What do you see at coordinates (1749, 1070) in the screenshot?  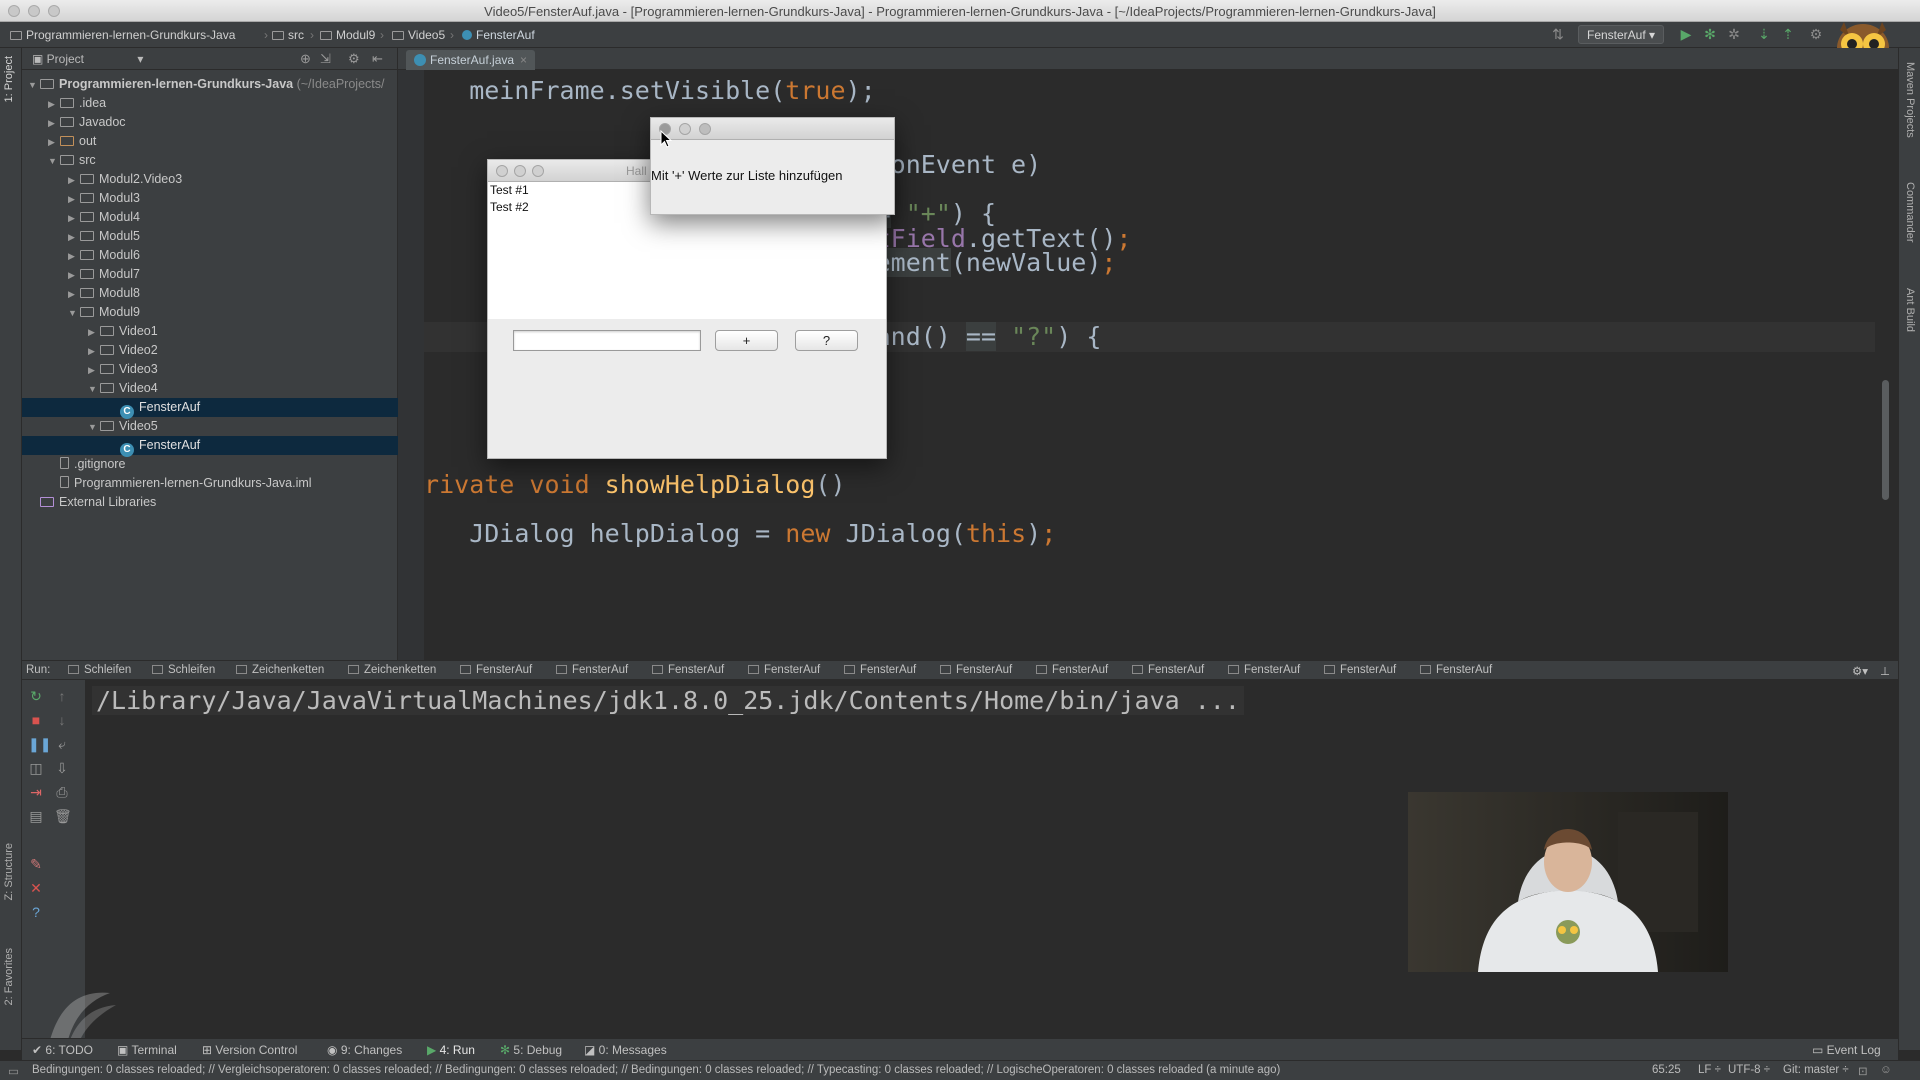 I see `file-encoding: UTF-8 ÷` at bounding box center [1749, 1070].